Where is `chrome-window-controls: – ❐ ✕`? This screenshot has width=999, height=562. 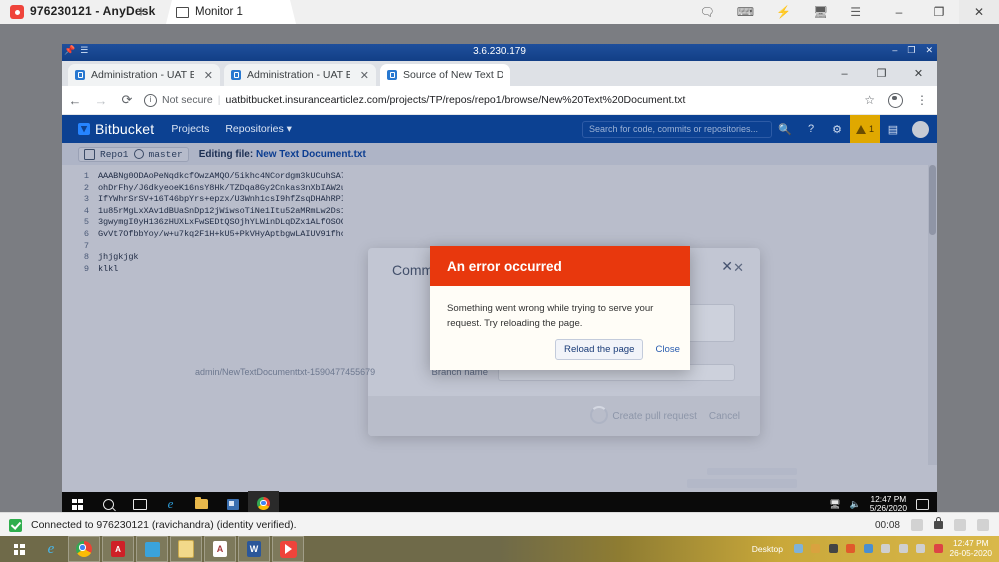 chrome-window-controls: – ❐ ✕ is located at coordinates (881, 73).